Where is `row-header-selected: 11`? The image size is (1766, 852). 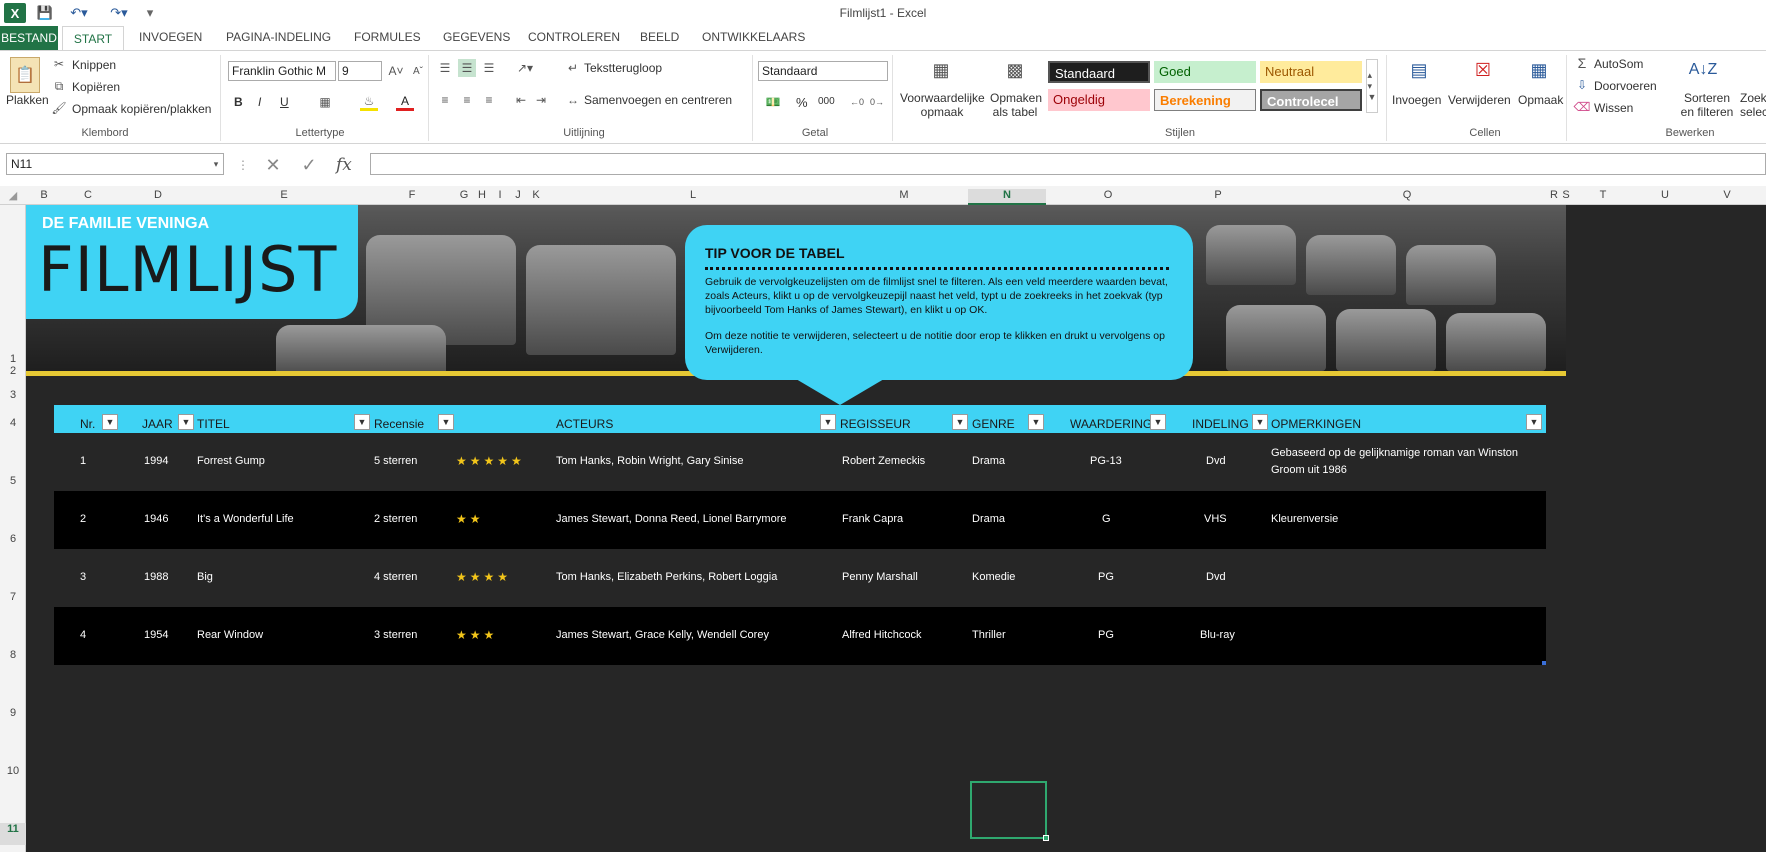
row-header-selected: 11 is located at coordinates (13, 834).